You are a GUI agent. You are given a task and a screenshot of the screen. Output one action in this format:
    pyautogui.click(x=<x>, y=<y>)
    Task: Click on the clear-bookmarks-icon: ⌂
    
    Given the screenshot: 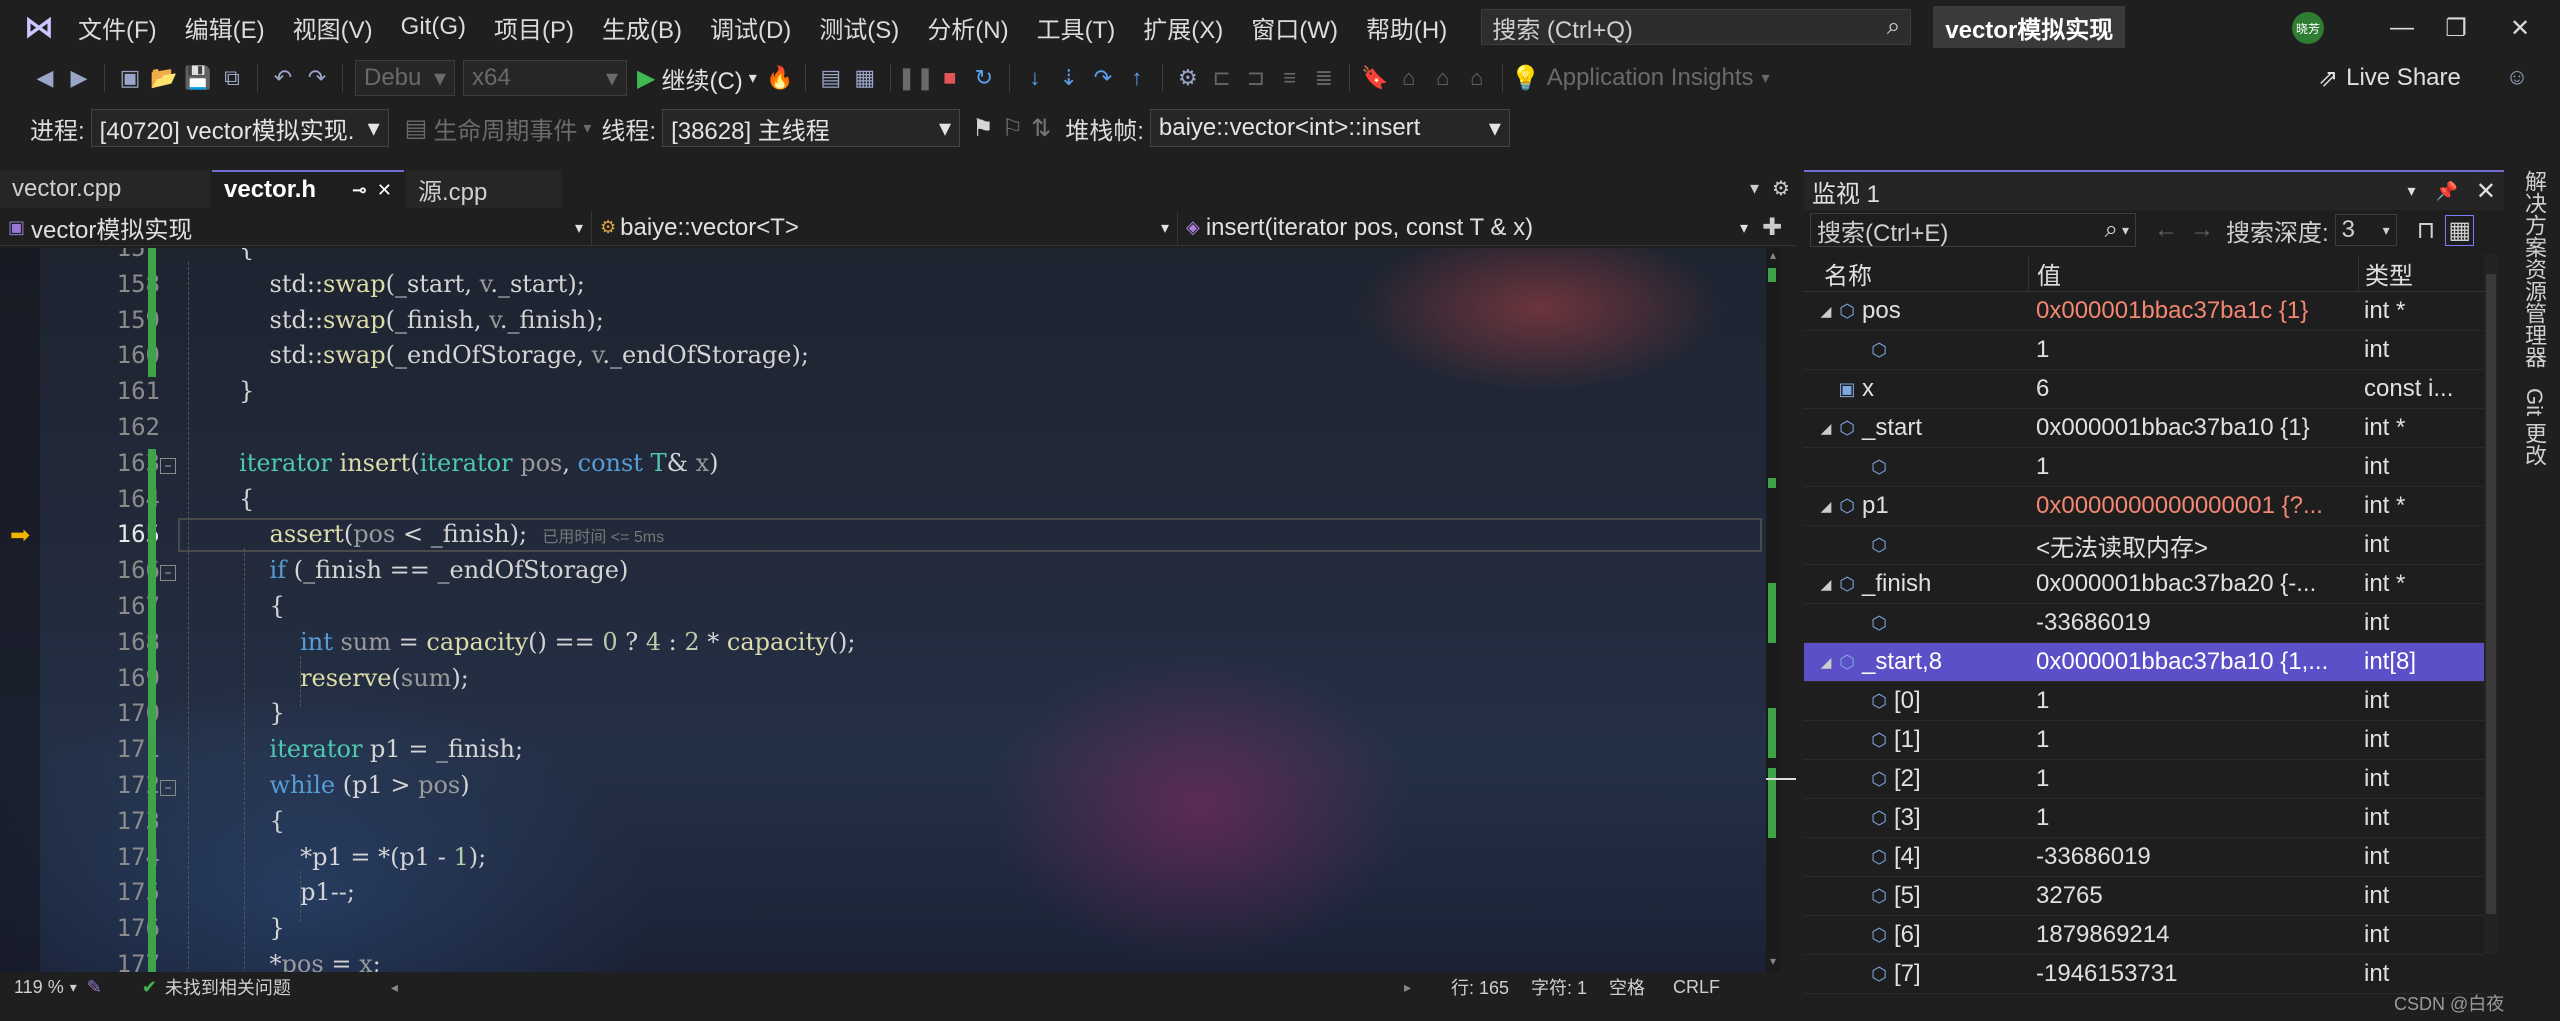 What is the action you would take?
    pyautogui.click(x=1477, y=78)
    